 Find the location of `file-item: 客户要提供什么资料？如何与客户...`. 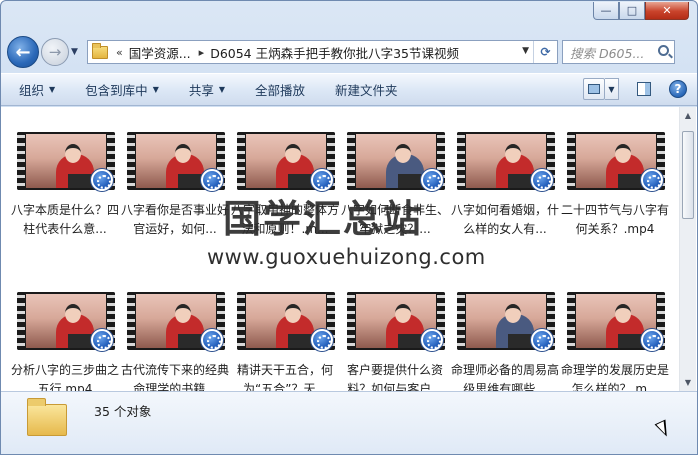

file-item: 客户要提供什么资料？如何与客户... is located at coordinates (395, 339).